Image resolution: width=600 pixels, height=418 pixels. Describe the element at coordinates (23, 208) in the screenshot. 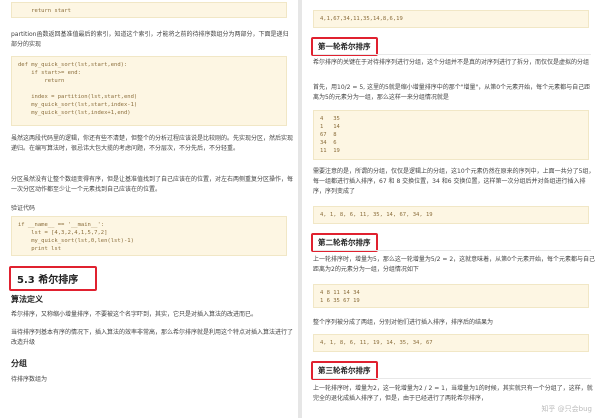

I see `paragraph-verify: 验证代码` at that location.